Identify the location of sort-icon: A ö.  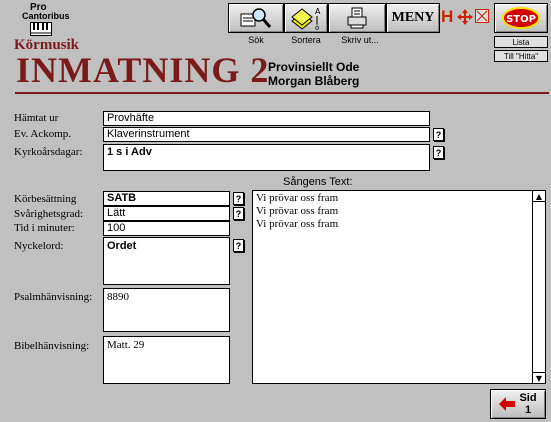
(306, 19).